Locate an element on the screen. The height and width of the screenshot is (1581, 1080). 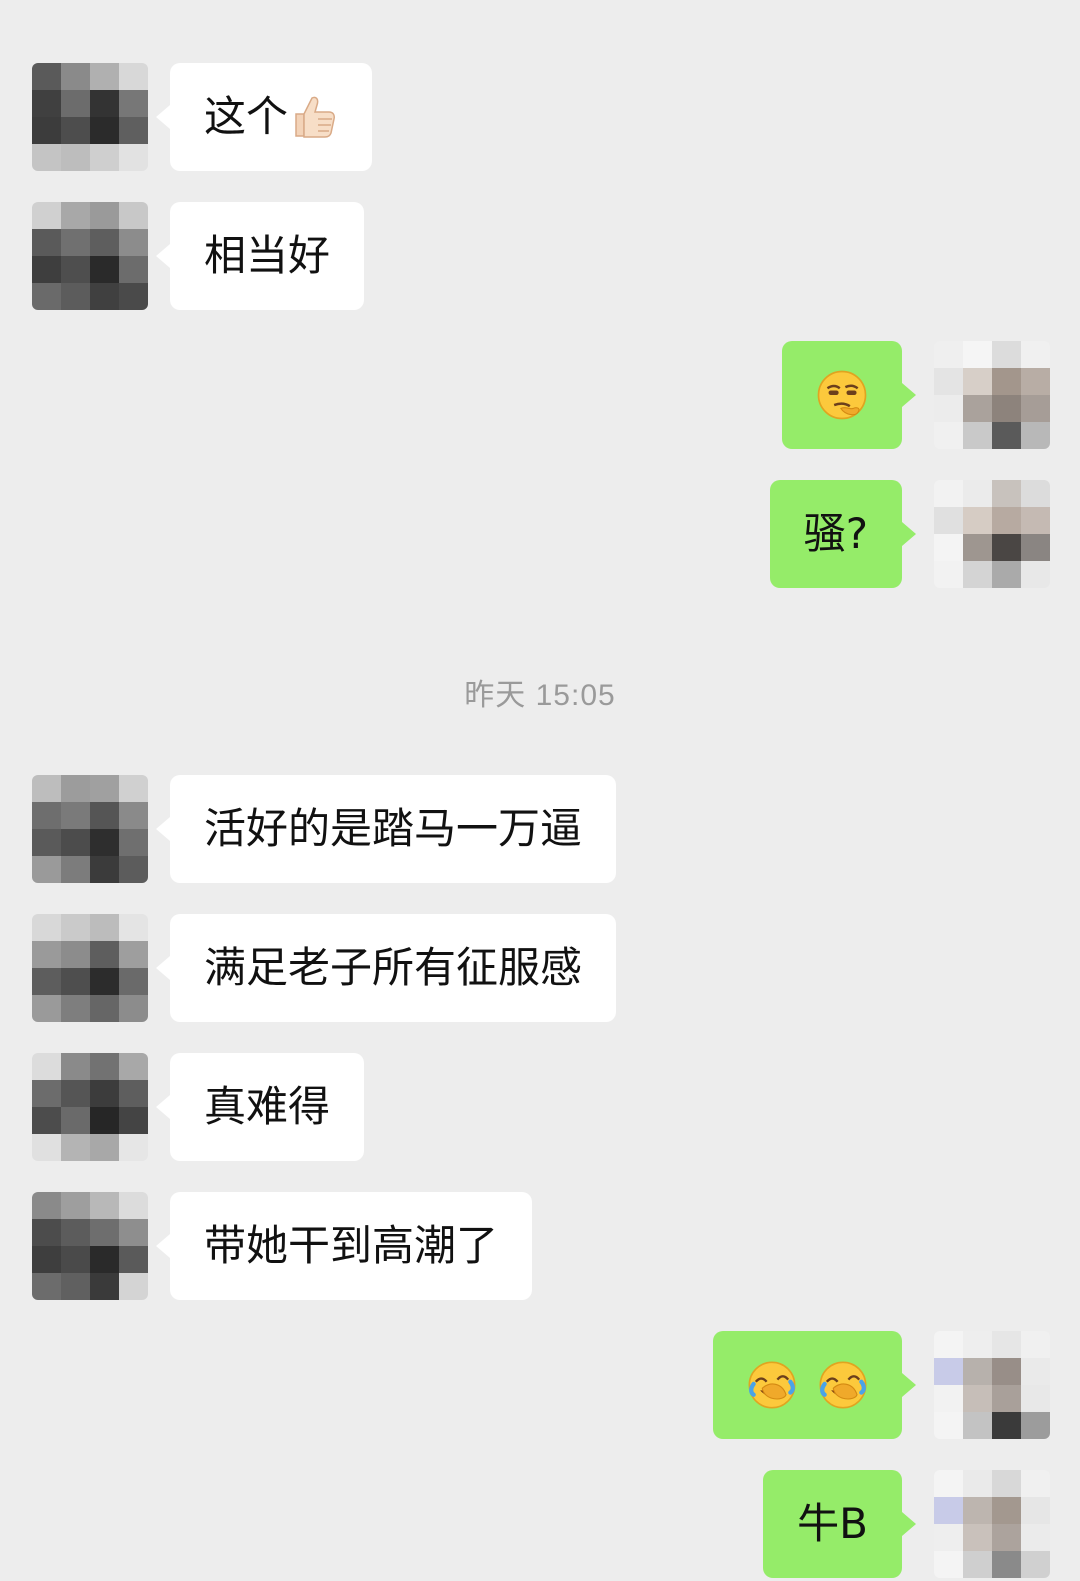
message-bubble: 真难得 is located at coordinates (260, 1107).